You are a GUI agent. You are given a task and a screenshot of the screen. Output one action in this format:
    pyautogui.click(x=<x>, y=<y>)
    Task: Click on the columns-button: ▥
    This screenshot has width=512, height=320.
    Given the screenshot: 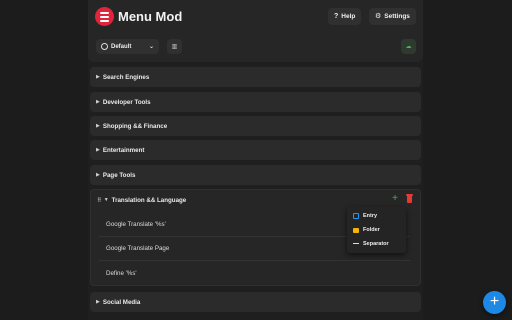 What is the action you would take?
    pyautogui.click(x=174, y=46)
    